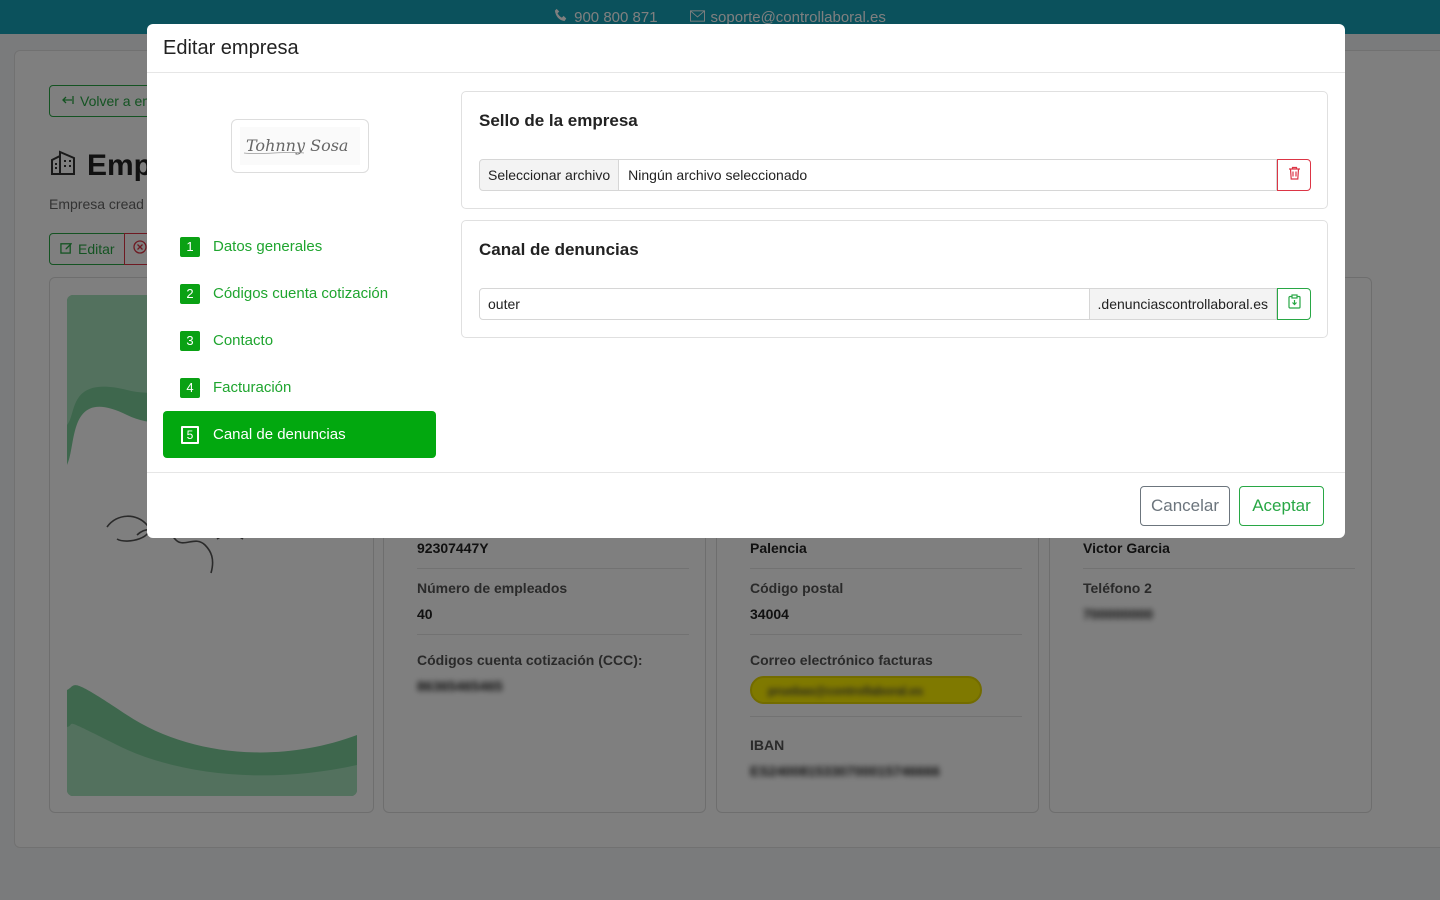  Describe the element at coordinates (190, 246) in the screenshot. I see `step-number: 1` at that location.